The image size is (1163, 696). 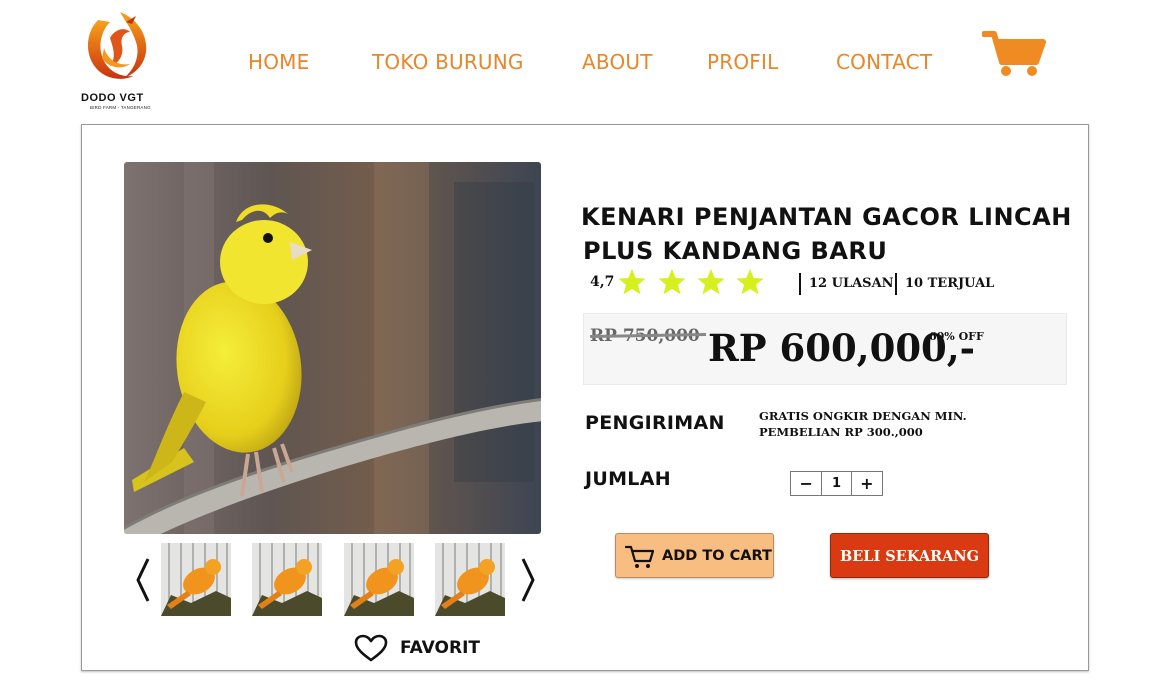 I want to click on brand-logo: DODO VGT BIRD FARM - TANGERANG, so click(x=120, y=60).